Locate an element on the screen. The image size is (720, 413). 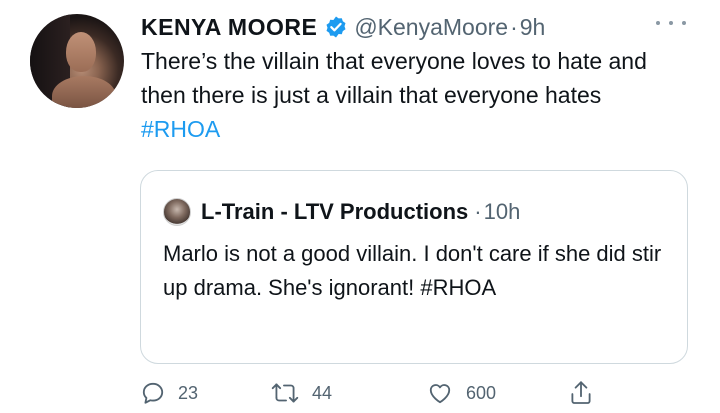
like-count: 600 is located at coordinates (481, 392).